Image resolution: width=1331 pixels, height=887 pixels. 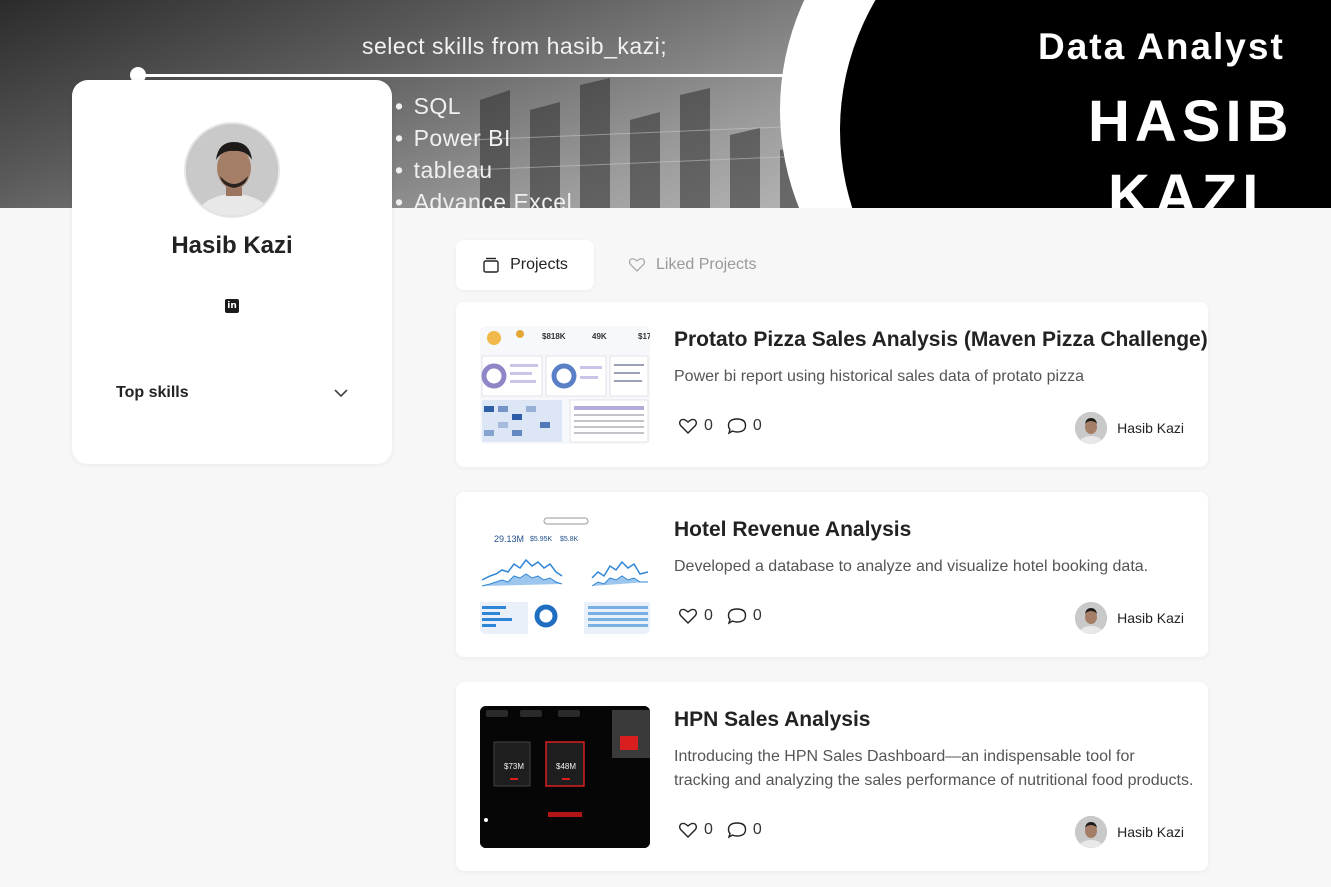 I want to click on thumbnail-kpi-2: $48M, so click(x=566, y=766).